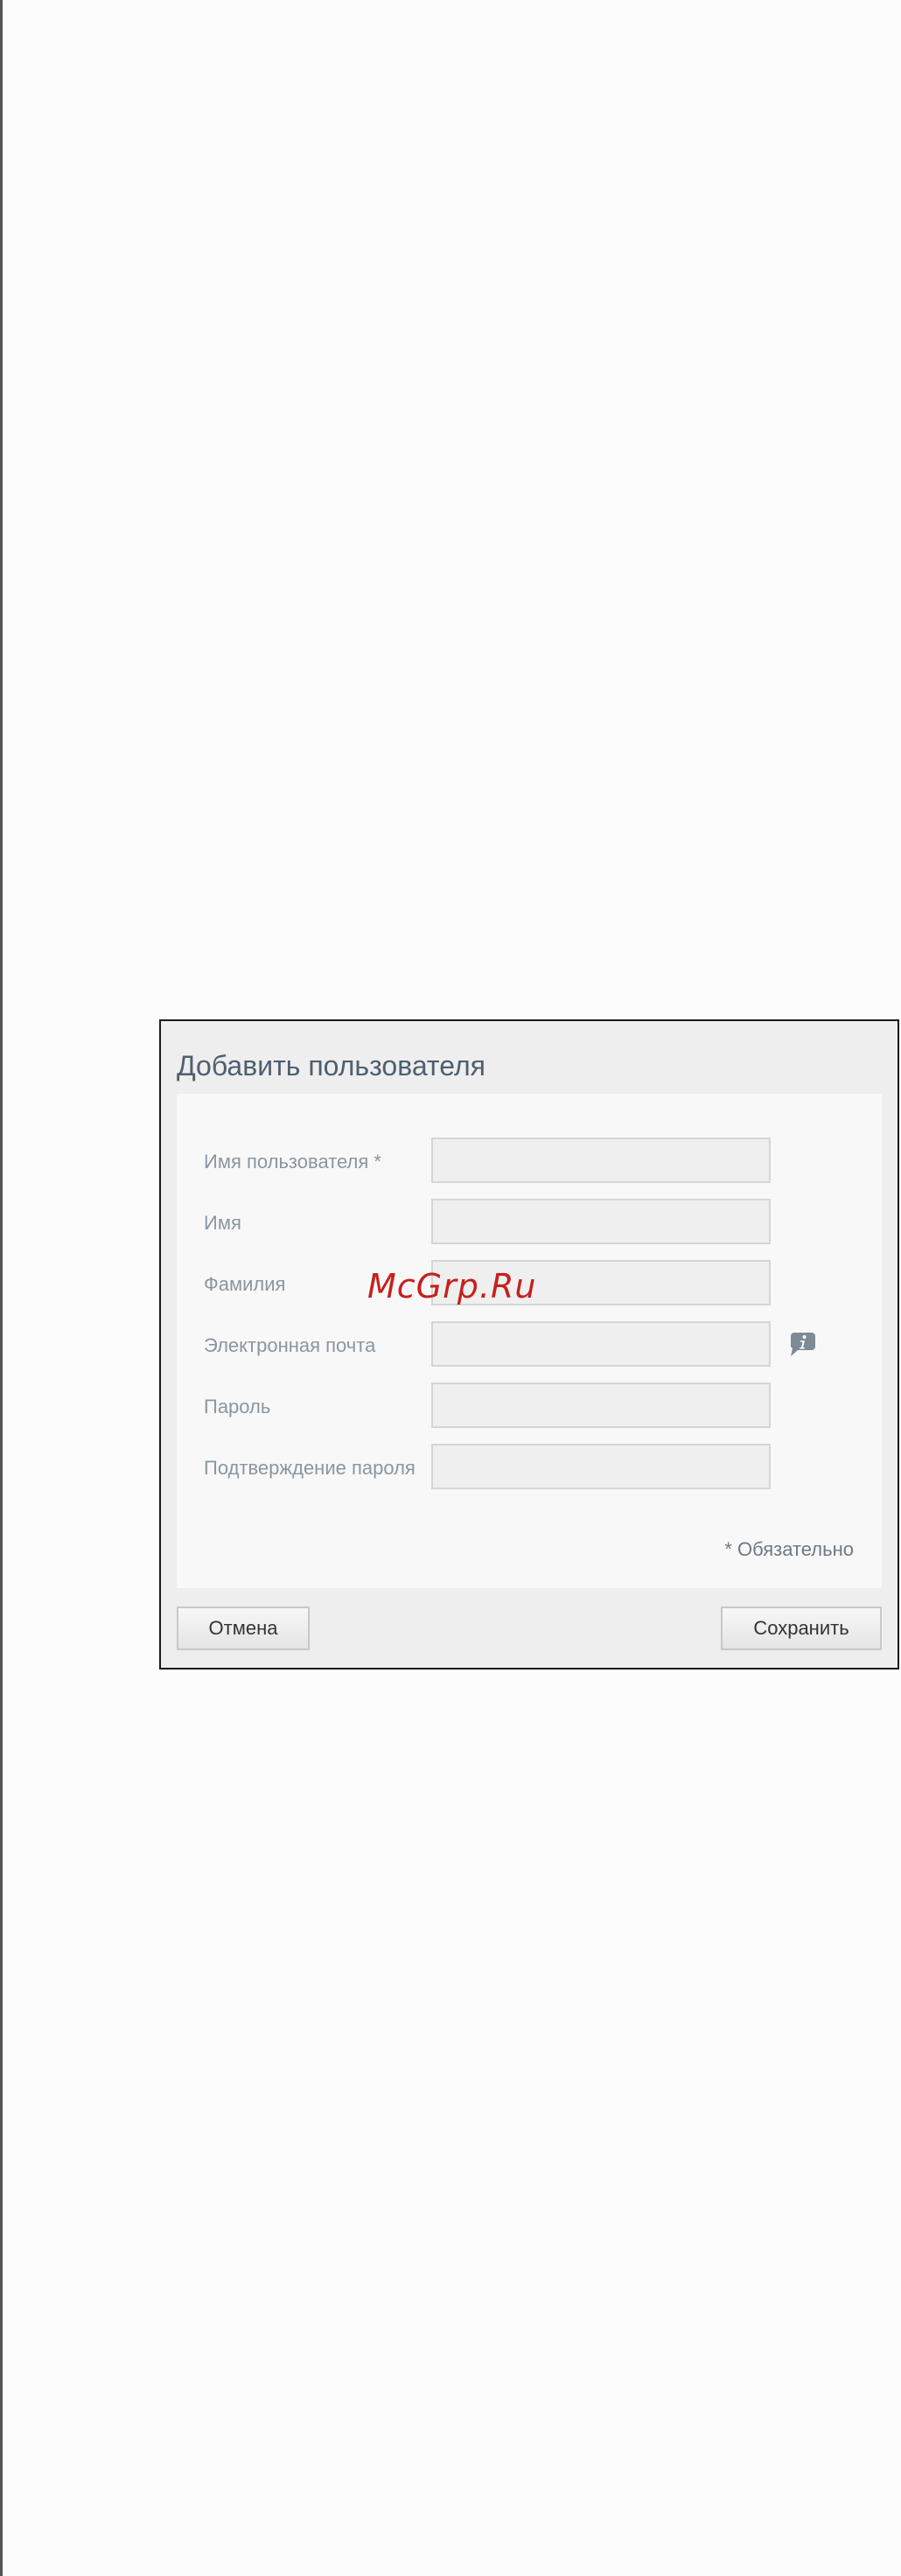 The width and height of the screenshot is (901, 2576). I want to click on first-name-label: Имя, so click(223, 1223).